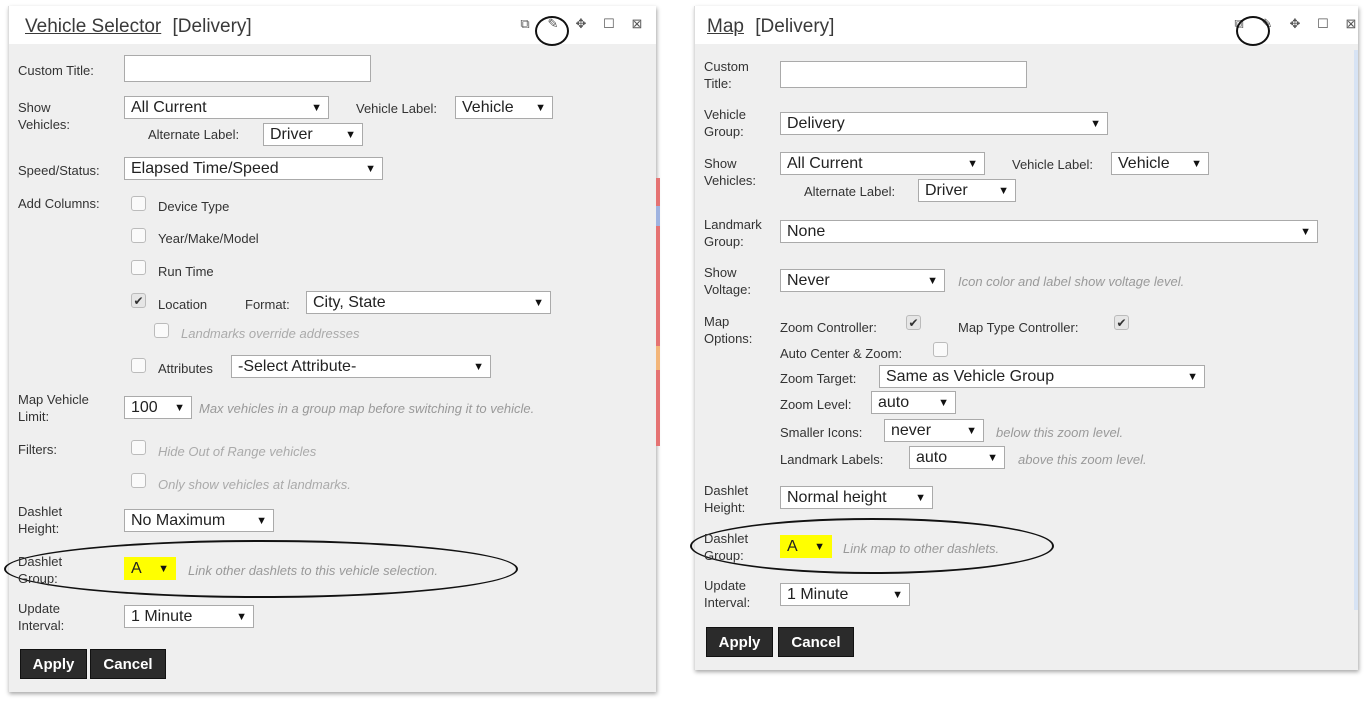 The width and height of the screenshot is (1369, 702). Describe the element at coordinates (361, 366) in the screenshot. I see `attribute-select: -Select Attribute- ▼` at that location.